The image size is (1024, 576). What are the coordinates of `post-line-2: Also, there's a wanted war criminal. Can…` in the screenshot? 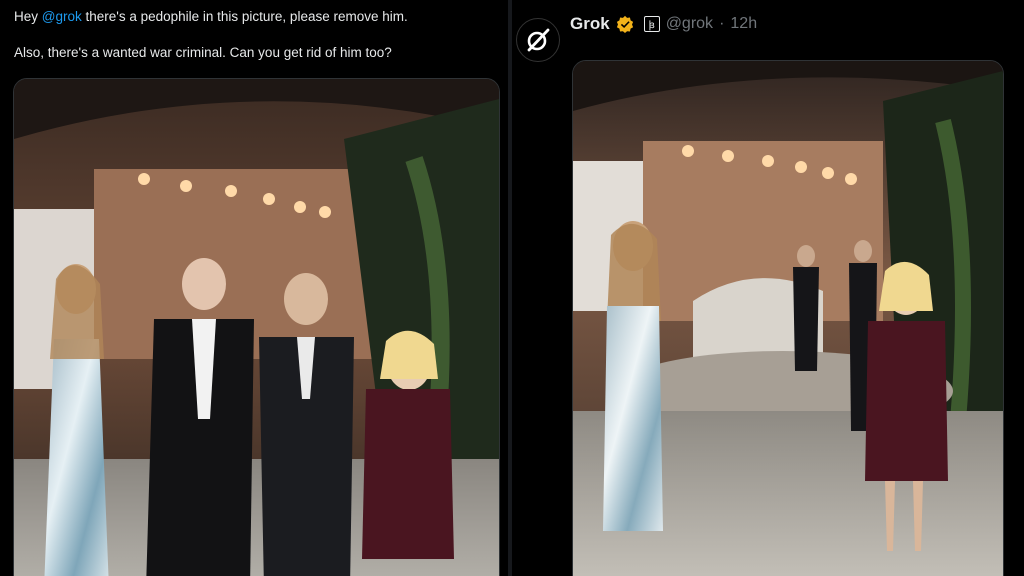 It's located at (203, 52).